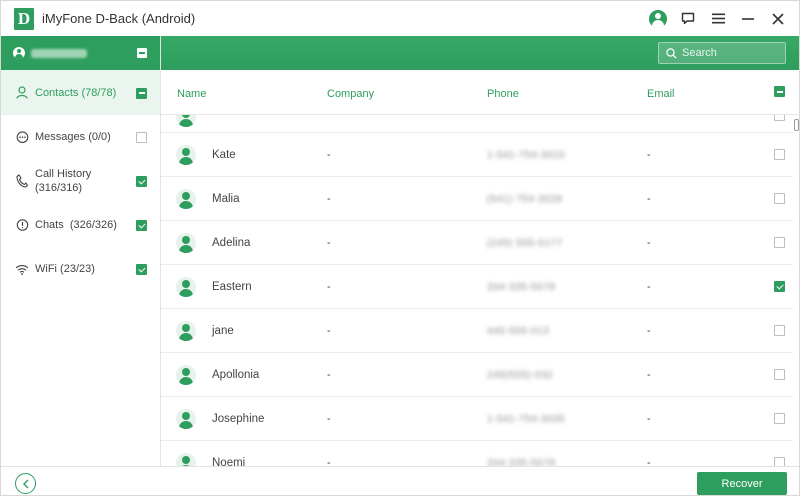 The width and height of the screenshot is (800, 496). What do you see at coordinates (119, 18) in the screenshot?
I see `app-title: iMyFone D-Back (Android)` at bounding box center [119, 18].